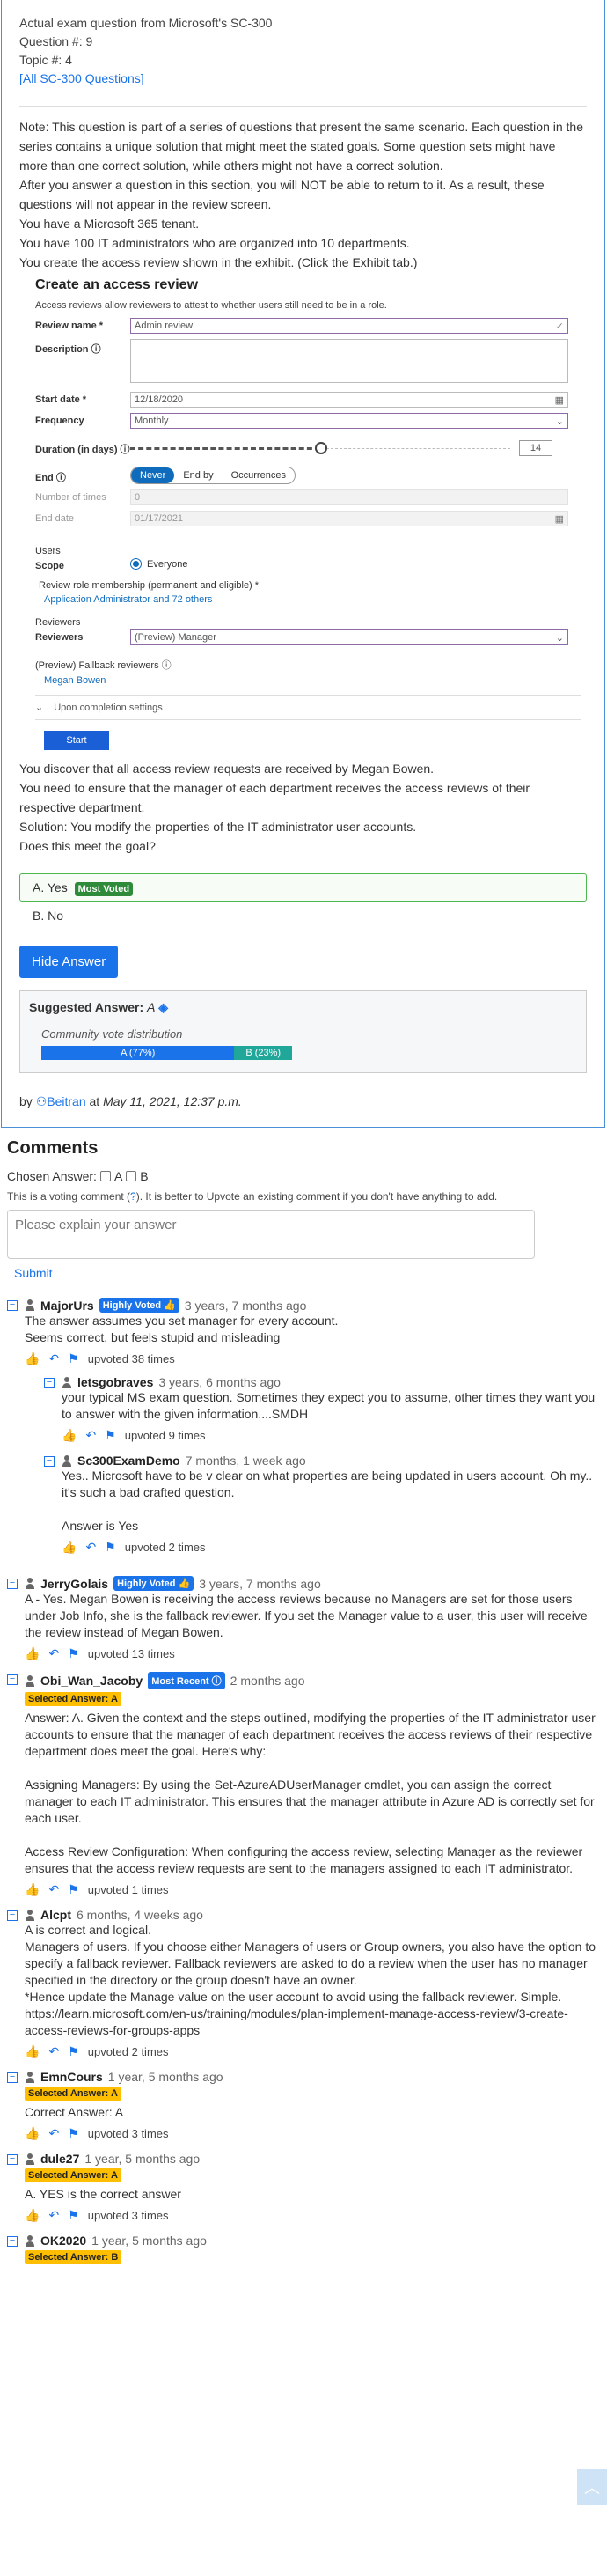  Describe the element at coordinates (92, 1681) in the screenshot. I see `comment-author: Obi_Wan_Jacoby` at that location.